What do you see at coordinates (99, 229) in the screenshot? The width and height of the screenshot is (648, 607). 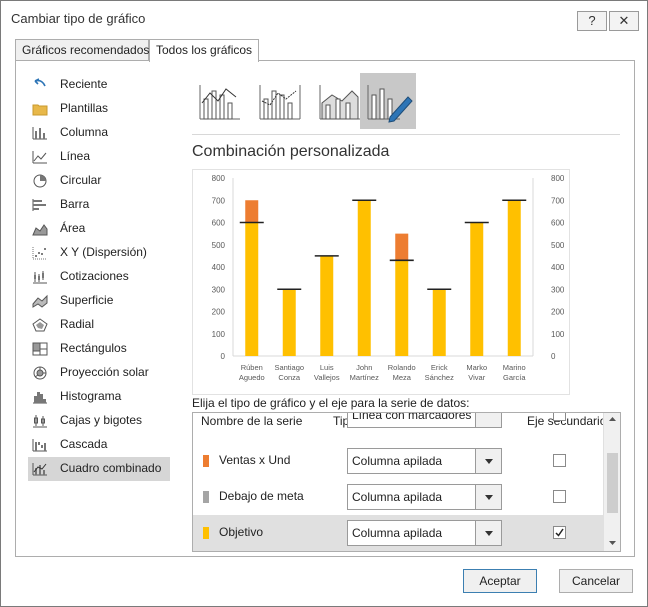 I see `sidebar-item-area: Área` at bounding box center [99, 229].